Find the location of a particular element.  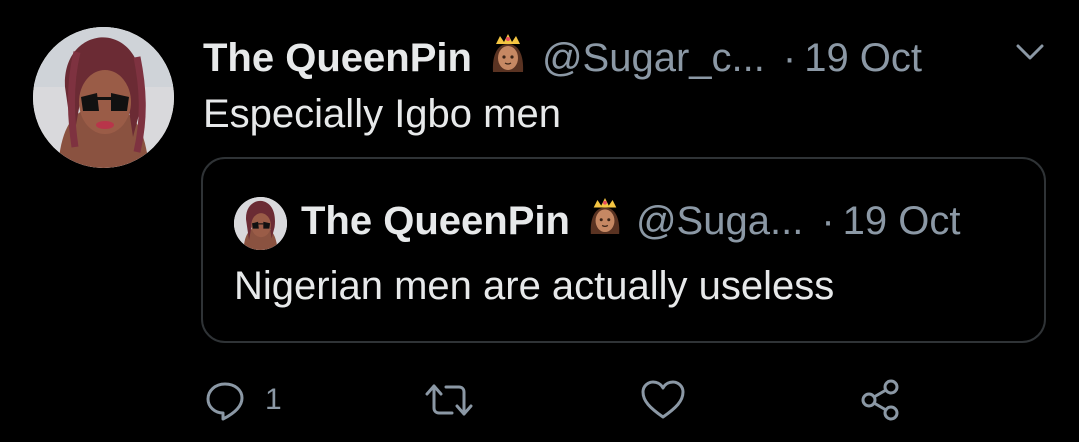

retweet-icon is located at coordinates (449, 400).